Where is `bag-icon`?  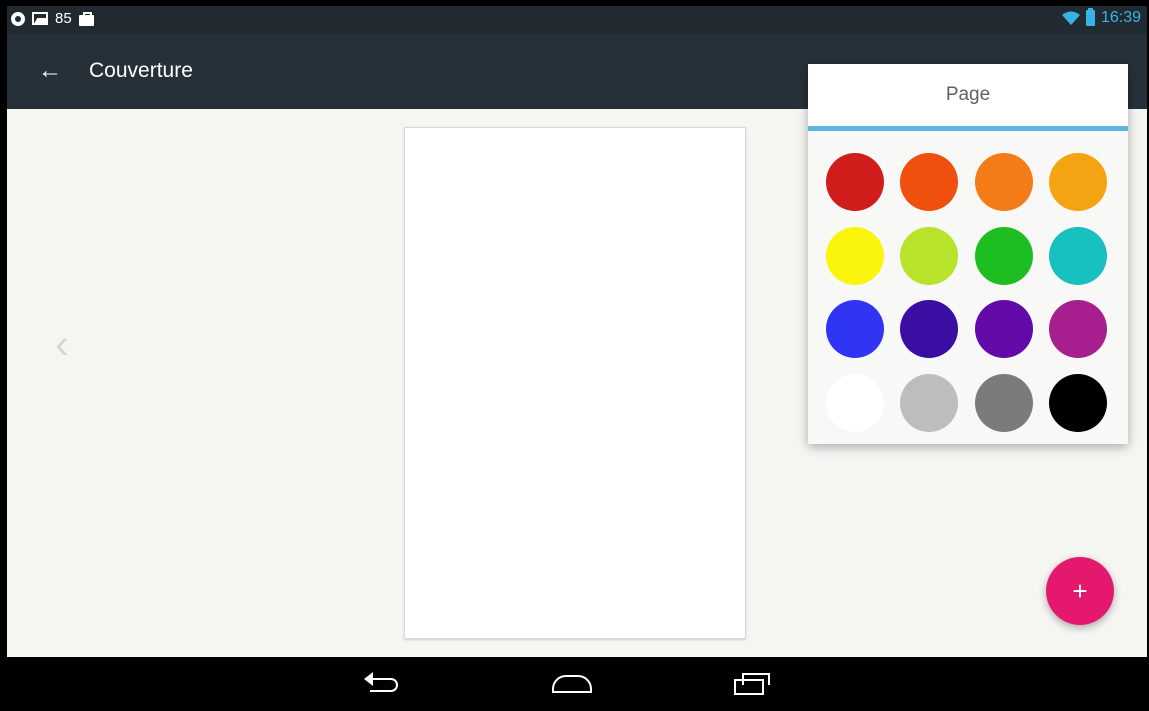
bag-icon is located at coordinates (86, 18).